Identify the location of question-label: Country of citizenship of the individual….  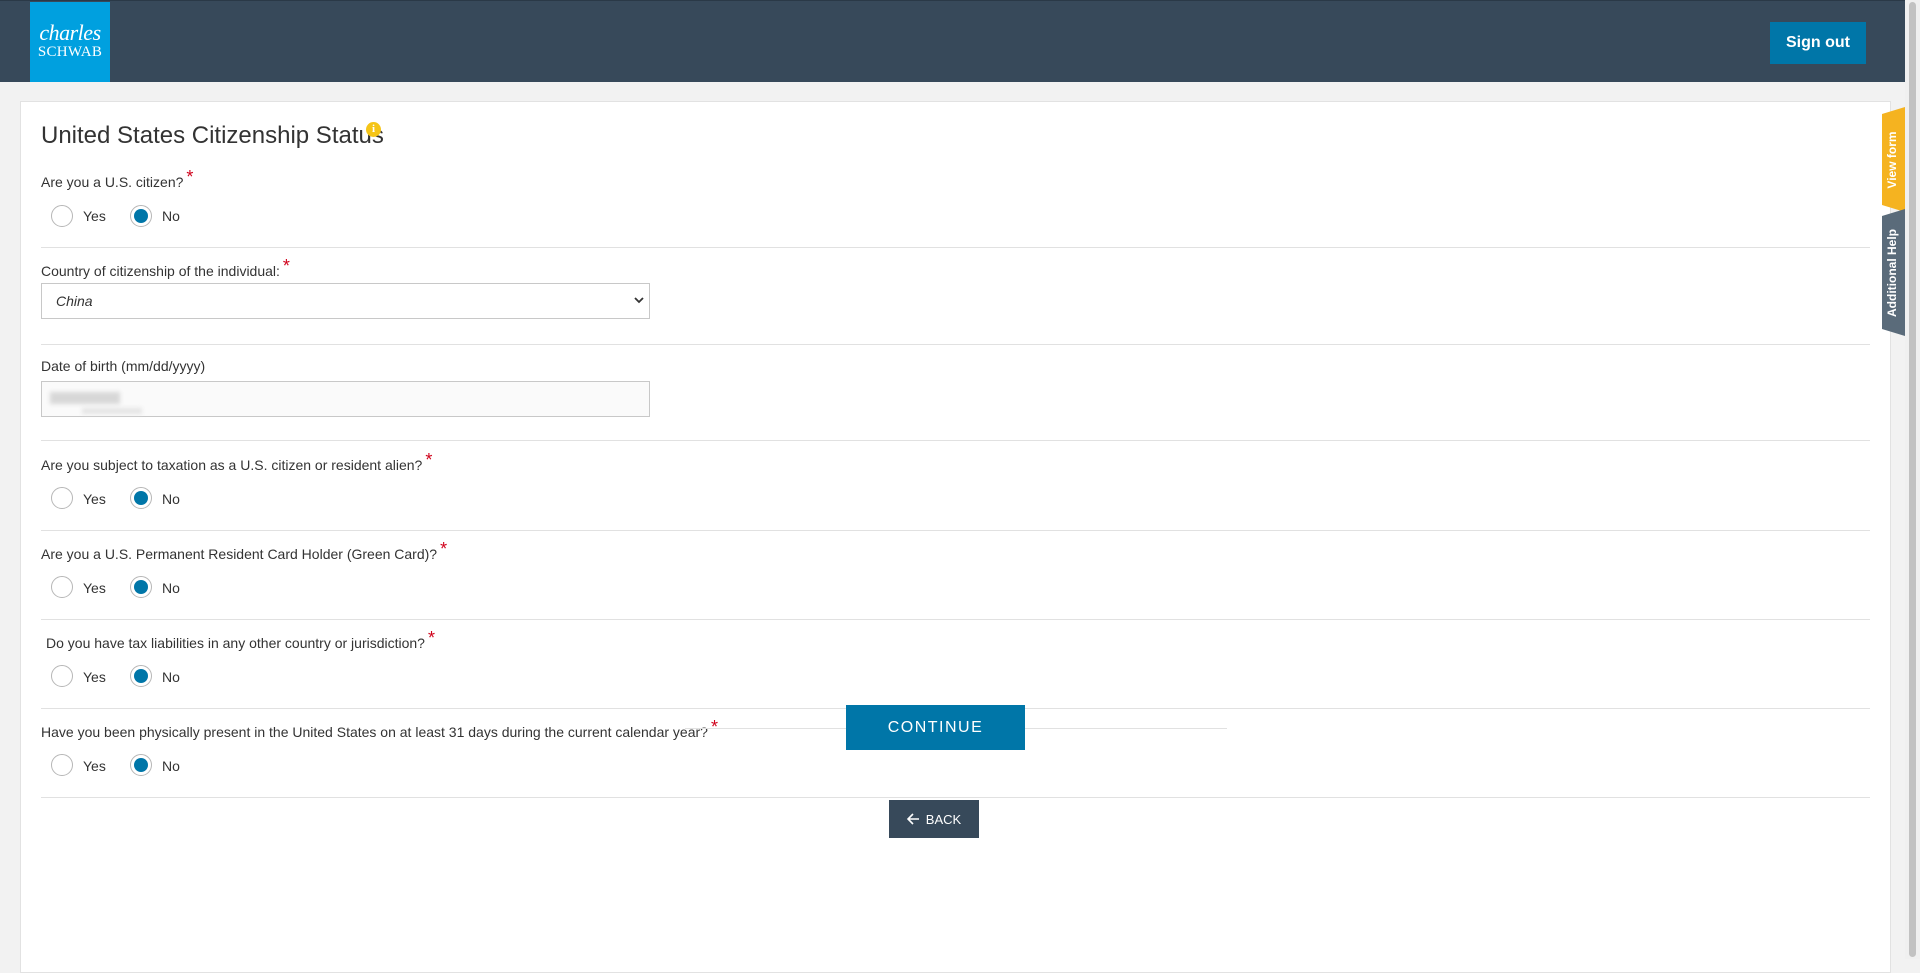
(160, 271).